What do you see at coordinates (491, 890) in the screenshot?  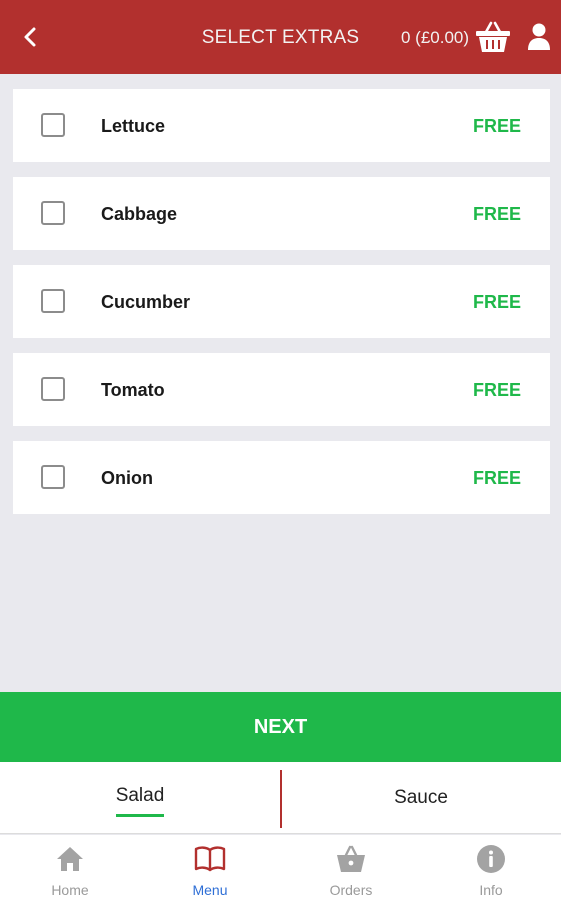 I see `nav-label: Info` at bounding box center [491, 890].